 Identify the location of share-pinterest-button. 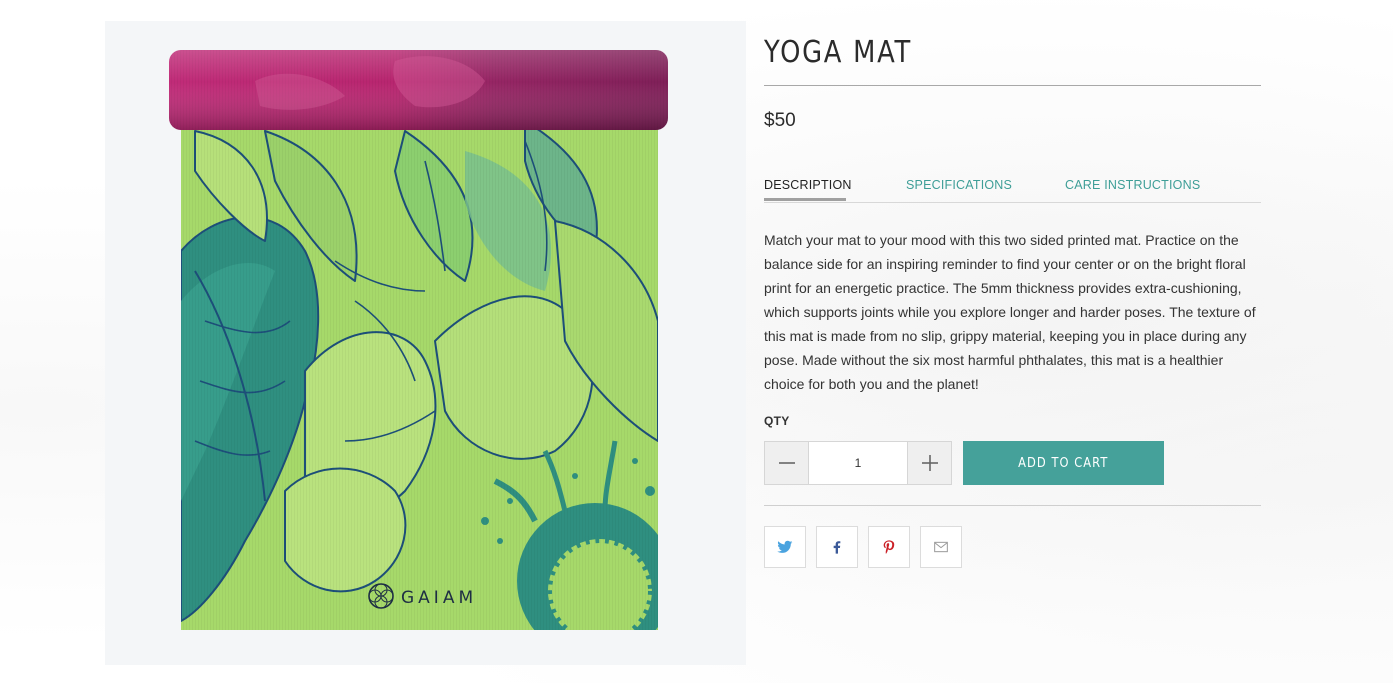
(889, 547).